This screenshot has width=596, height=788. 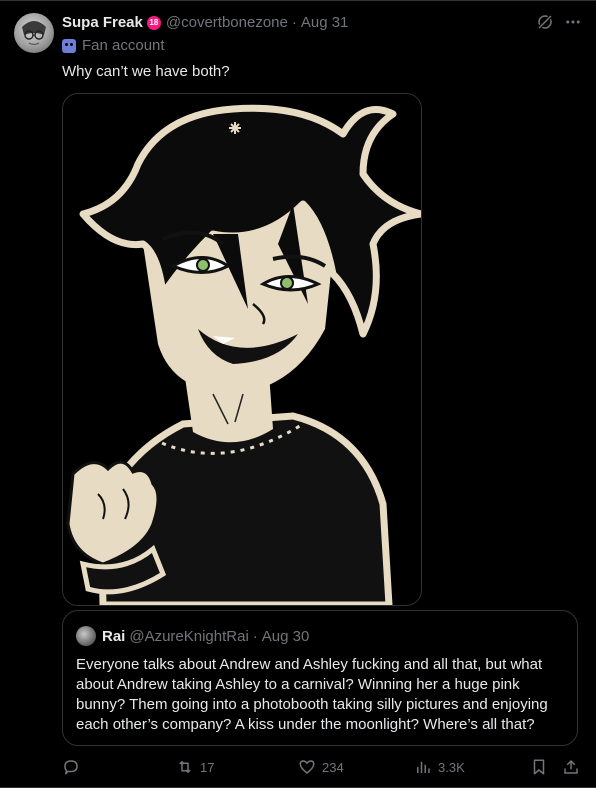 I want to click on tweet-actions-bar: 17 234 3.3K, so click(x=322, y=770).